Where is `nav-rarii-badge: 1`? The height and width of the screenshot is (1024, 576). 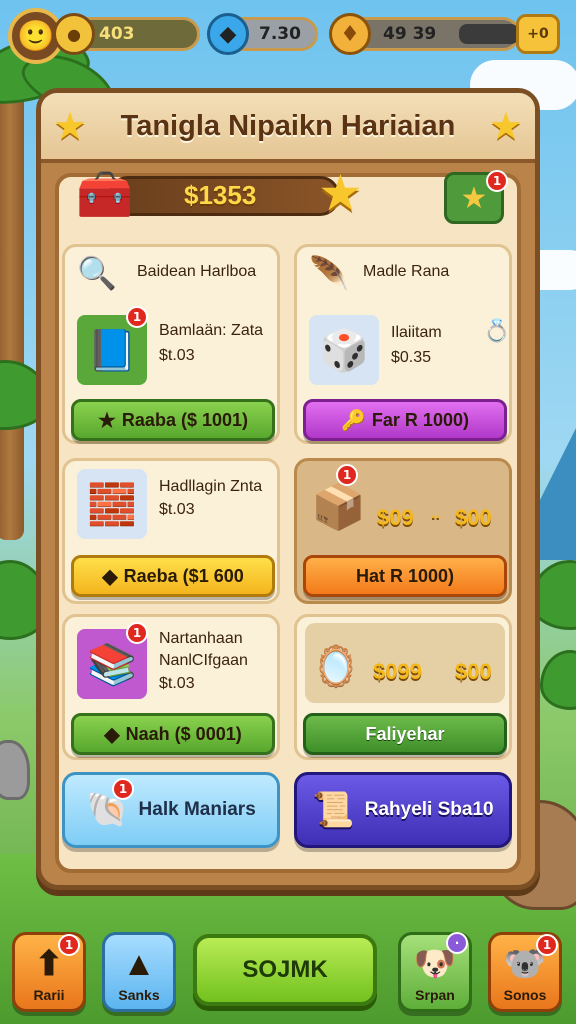
nav-rarii-badge: 1 is located at coordinates (69, 945).